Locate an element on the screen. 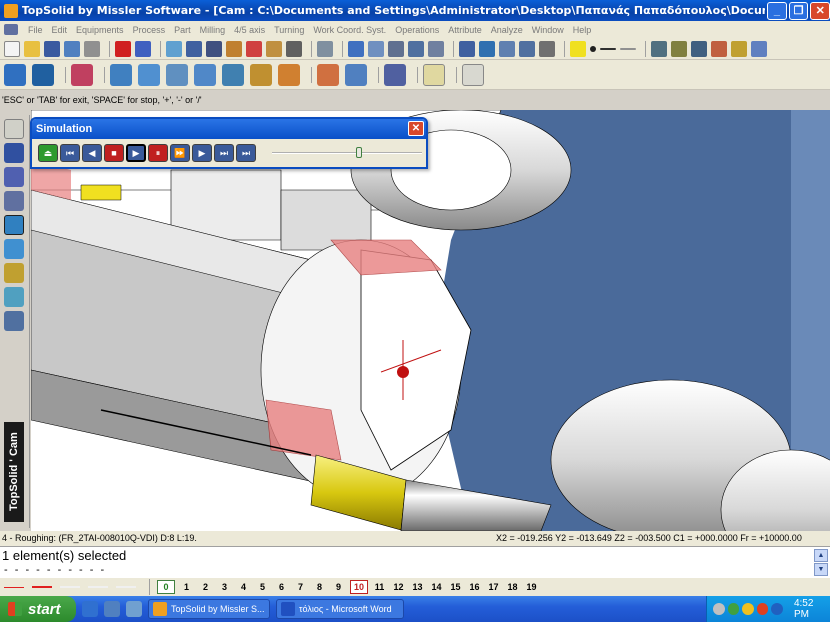 The width and height of the screenshot is (830, 622). align-icon is located at coordinates (396, 48).